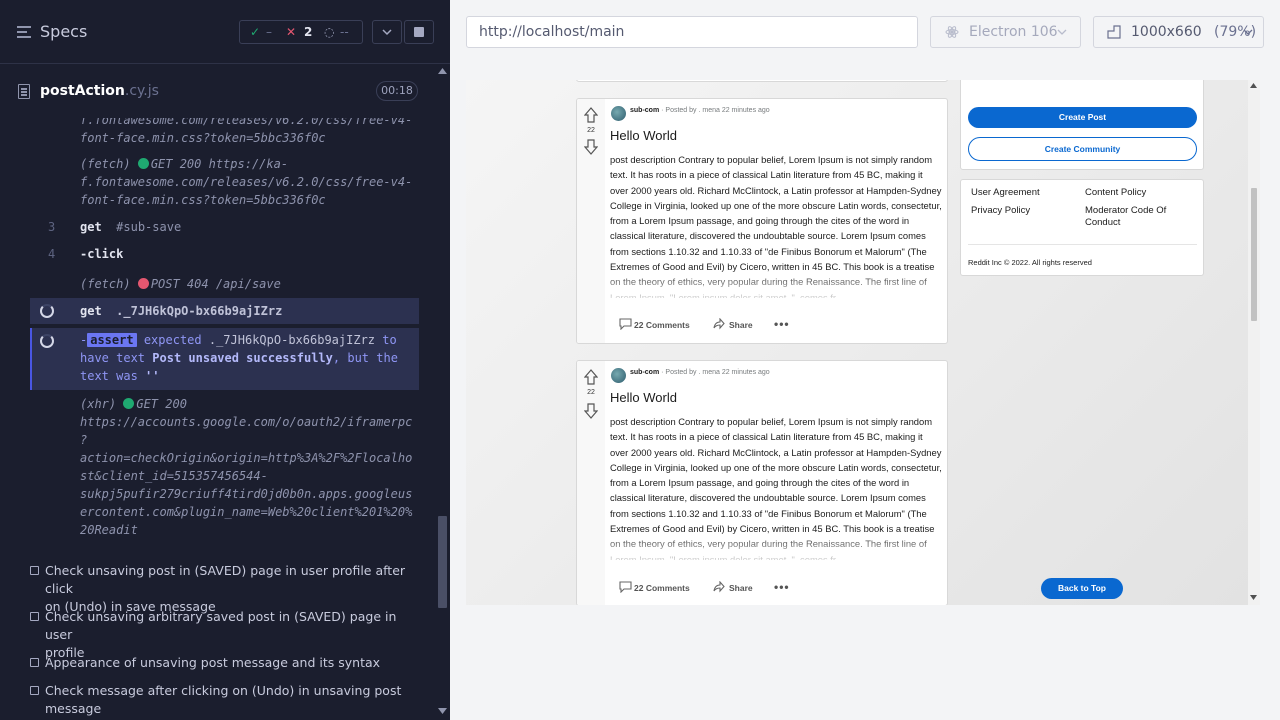 This screenshot has width=1280, height=720. Describe the element at coordinates (1114, 32) in the screenshot. I see `viewport-ruler-icon` at that location.